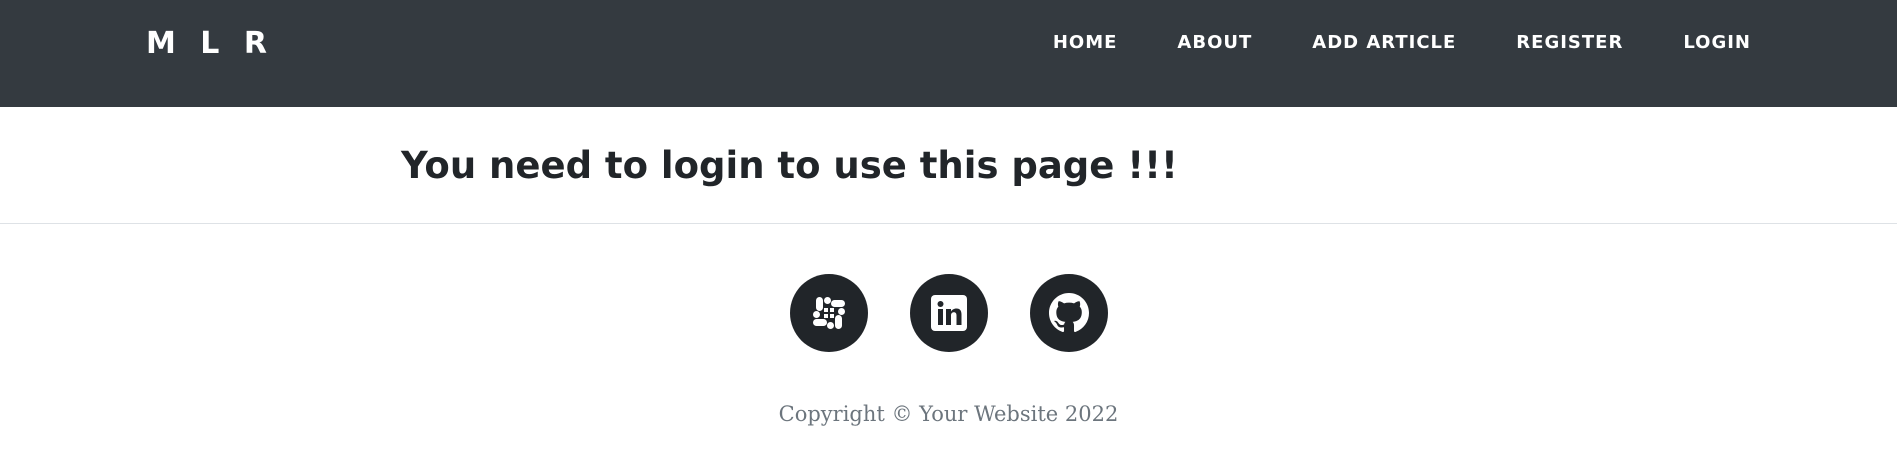 This screenshot has height=469, width=1897. What do you see at coordinates (1384, 43) in the screenshot?
I see `nav-link-add-article: ADD ARTICLE` at bounding box center [1384, 43].